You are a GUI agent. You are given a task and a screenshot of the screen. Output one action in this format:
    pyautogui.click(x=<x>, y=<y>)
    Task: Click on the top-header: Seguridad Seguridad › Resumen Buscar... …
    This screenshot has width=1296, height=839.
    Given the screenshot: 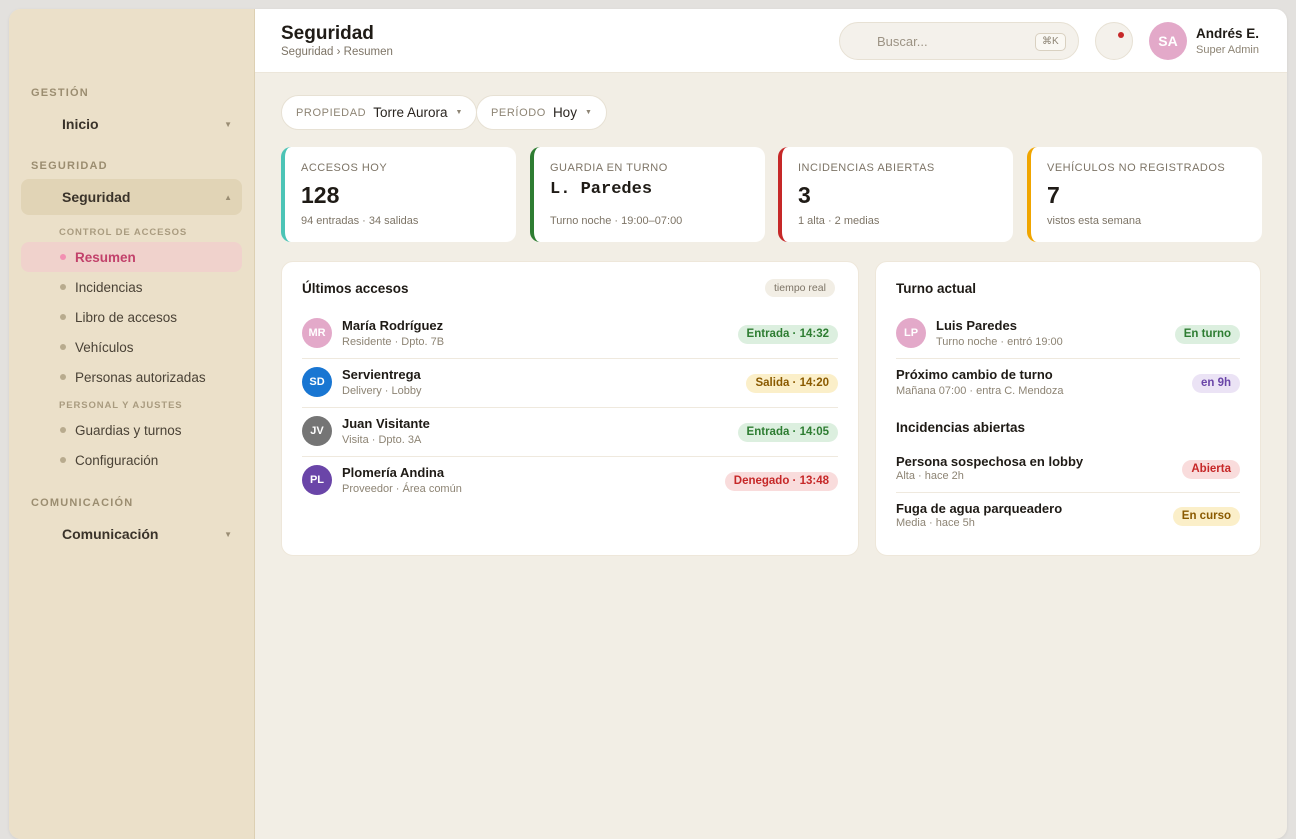 What is the action you would take?
    pyautogui.click(x=771, y=41)
    